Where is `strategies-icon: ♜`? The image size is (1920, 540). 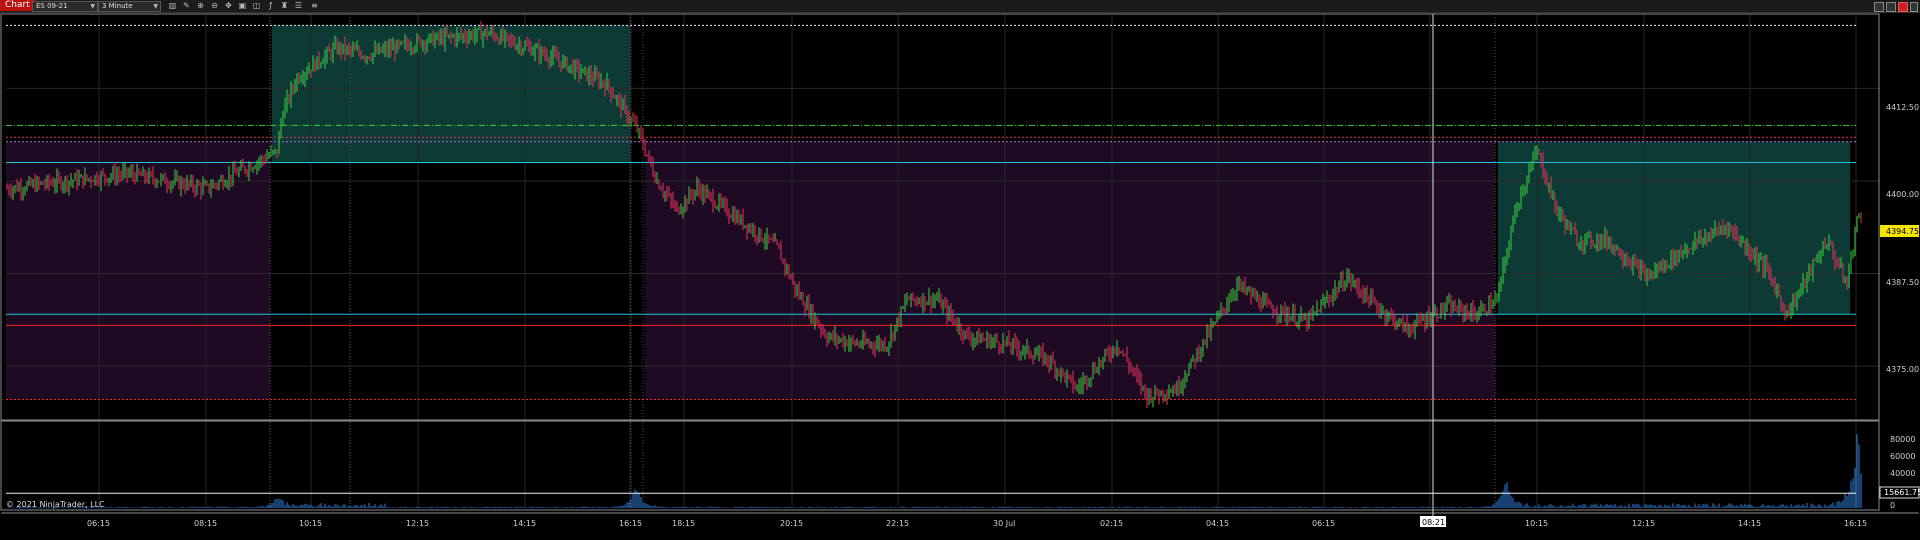 strategies-icon: ♜ is located at coordinates (284, 5).